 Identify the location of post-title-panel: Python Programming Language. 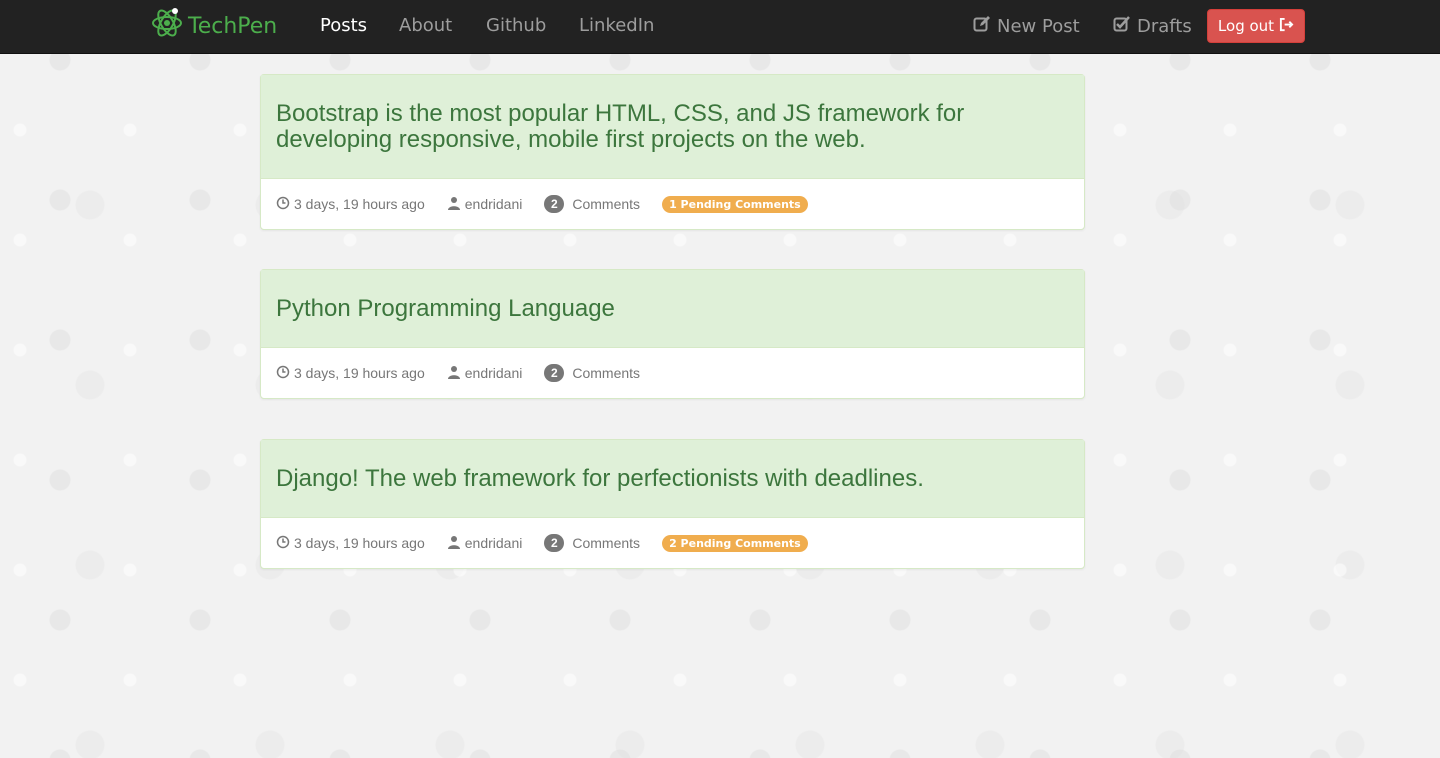
(672, 309).